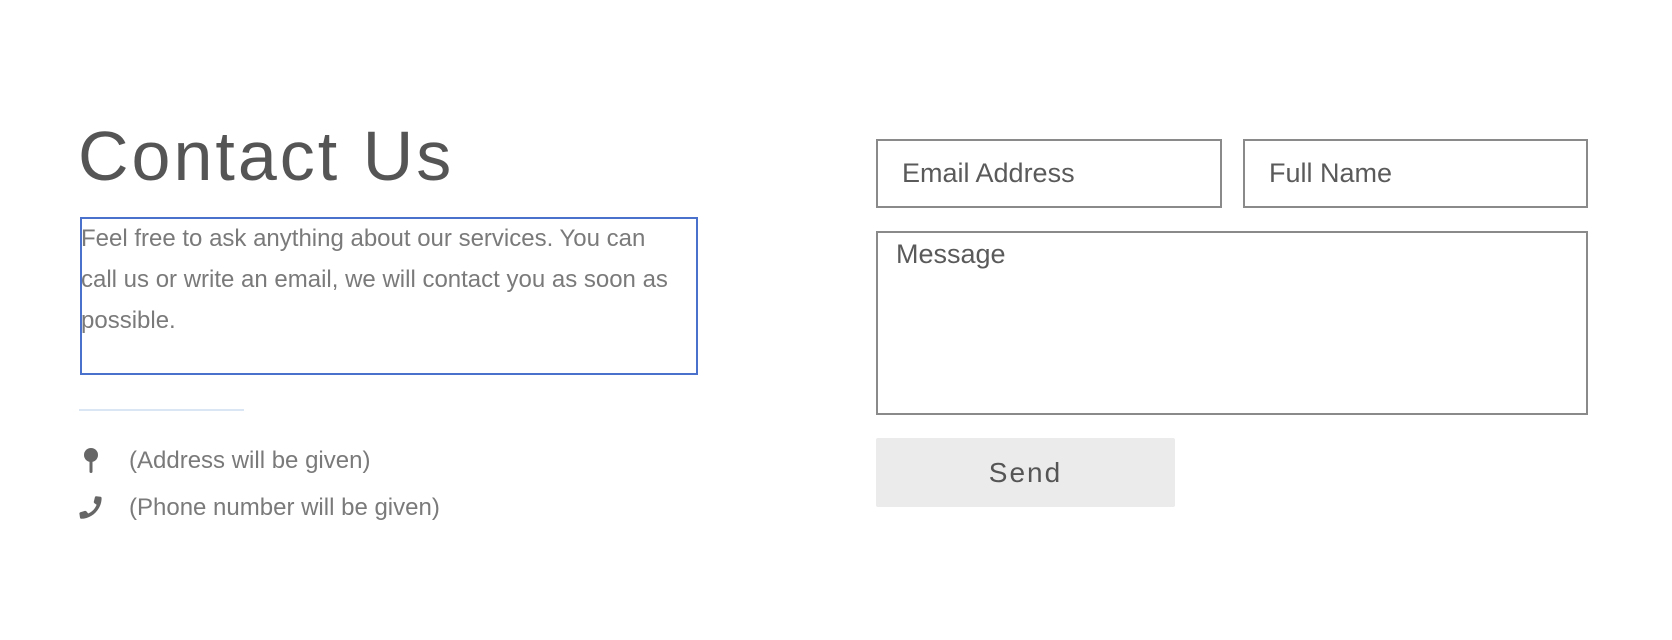 This screenshot has width=1672, height=640. I want to click on full-name-field, so click(1415, 173).